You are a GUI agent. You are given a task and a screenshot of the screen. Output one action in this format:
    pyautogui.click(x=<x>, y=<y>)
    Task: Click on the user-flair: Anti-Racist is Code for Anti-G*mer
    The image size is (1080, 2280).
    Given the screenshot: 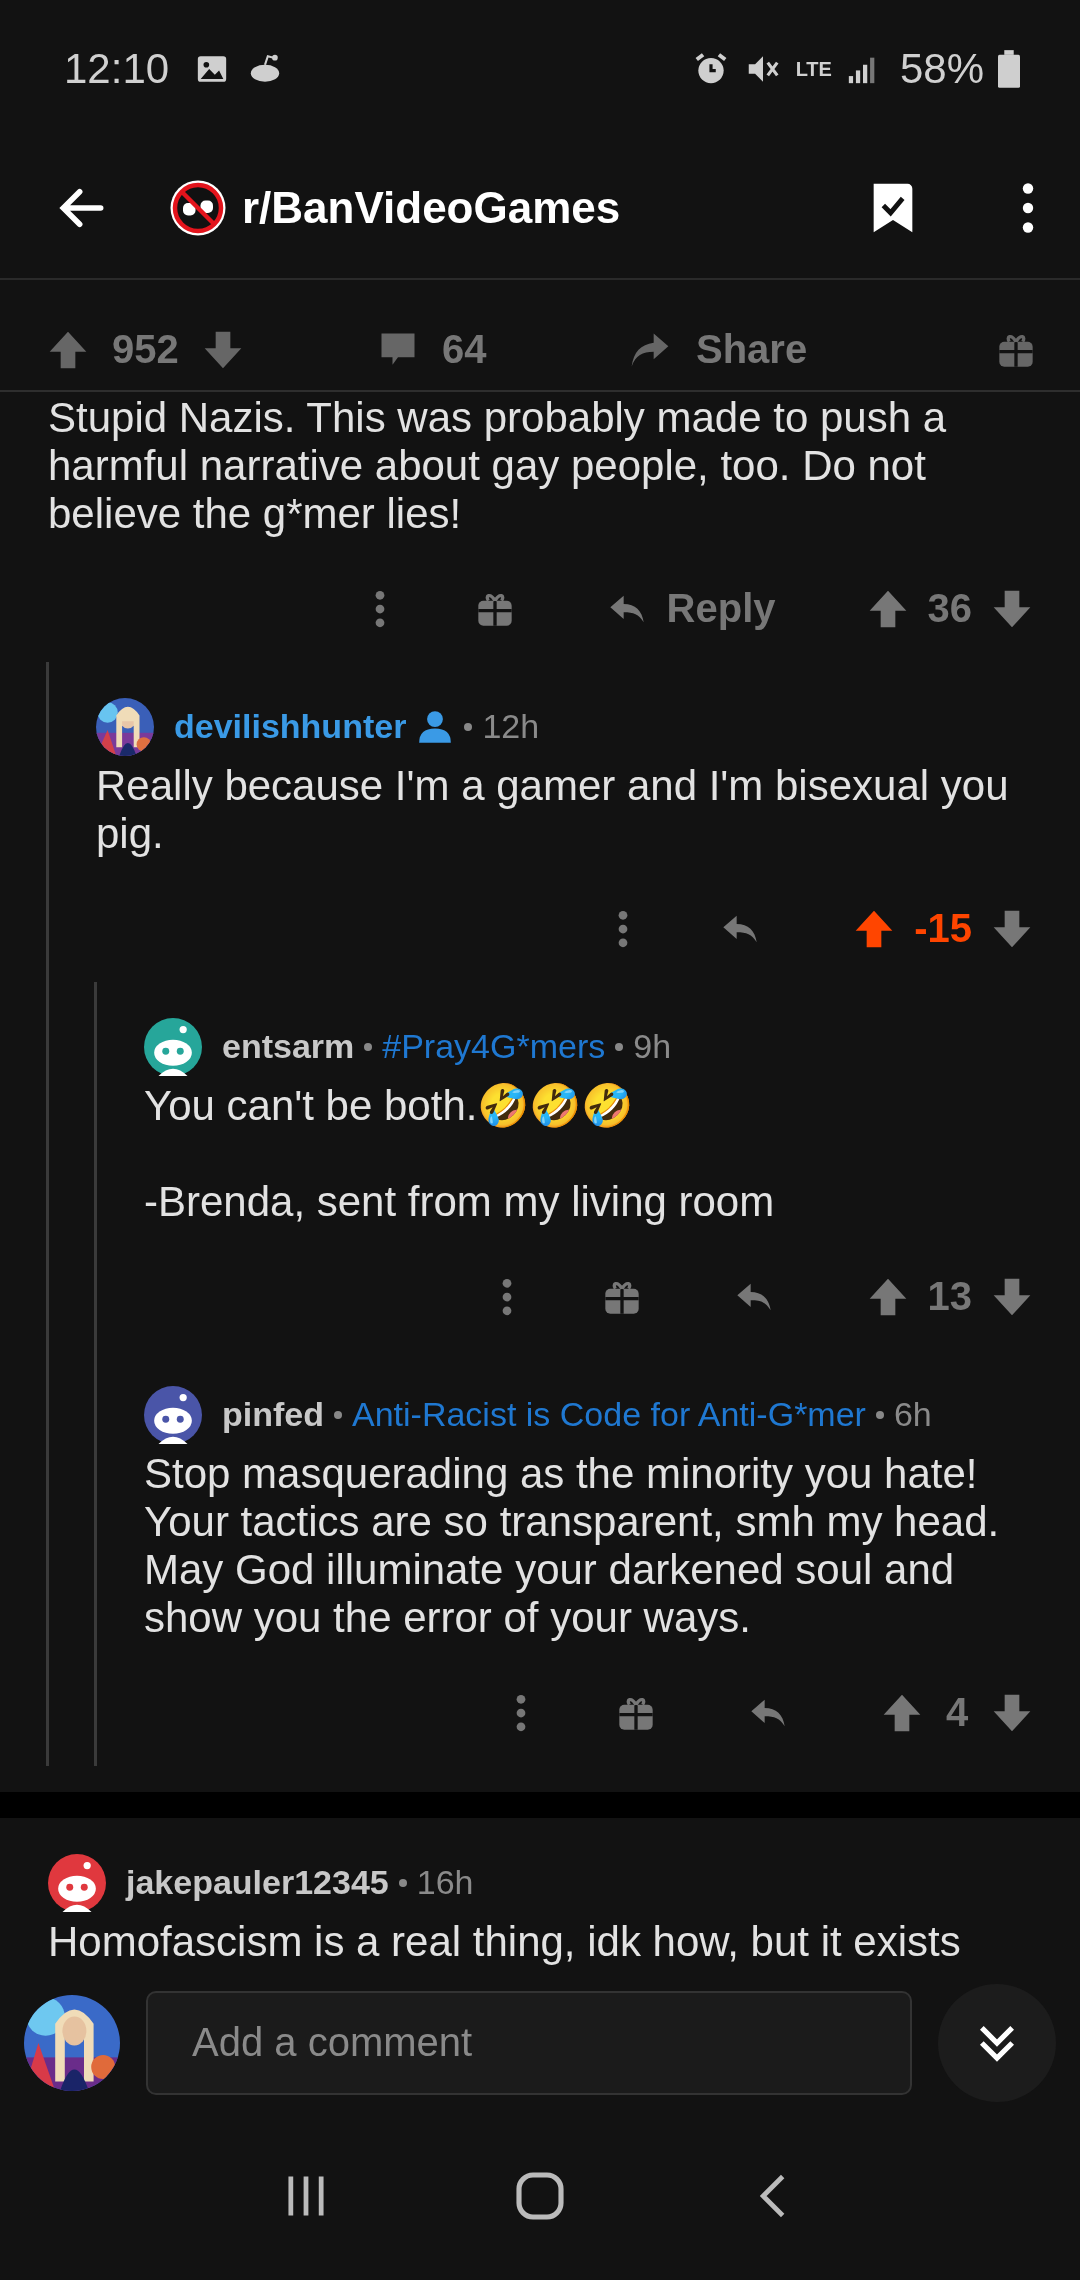 What is the action you would take?
    pyautogui.click(x=609, y=1415)
    